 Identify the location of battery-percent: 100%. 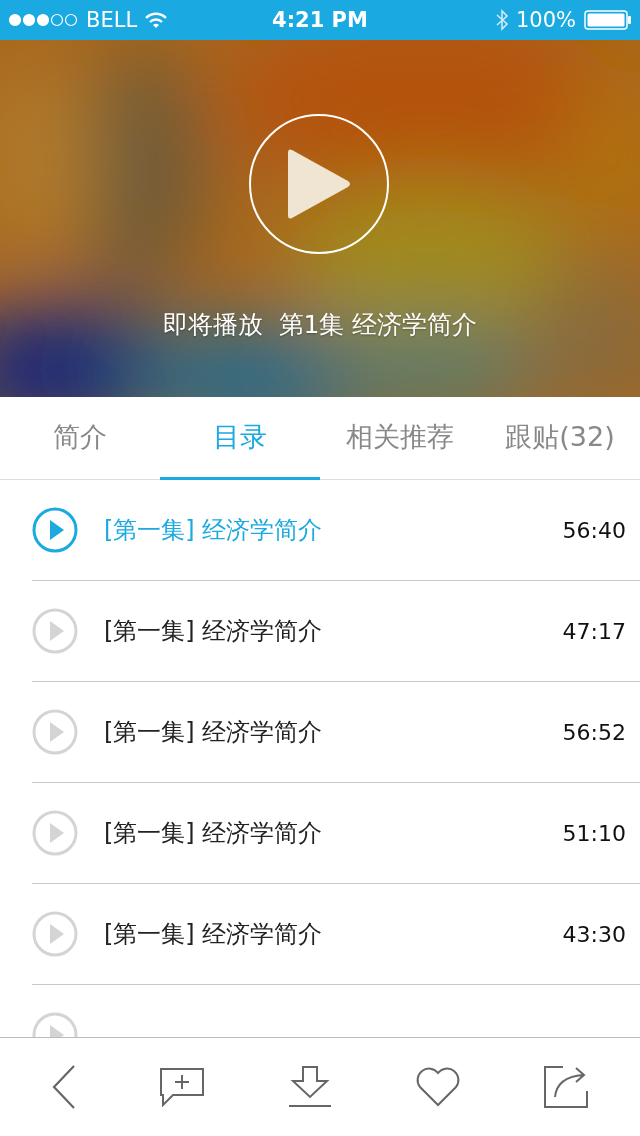
(545, 20).